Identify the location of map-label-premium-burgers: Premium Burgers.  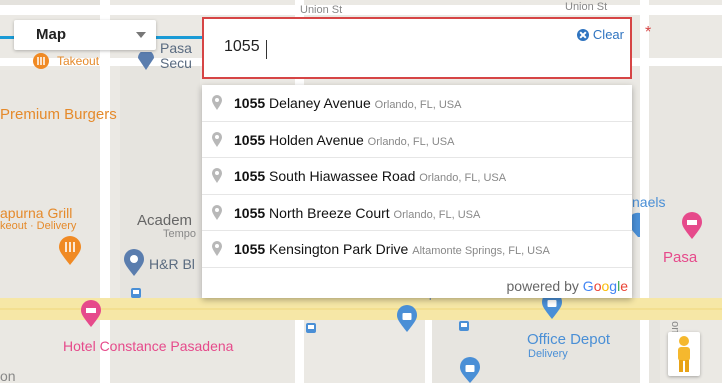
(58, 114).